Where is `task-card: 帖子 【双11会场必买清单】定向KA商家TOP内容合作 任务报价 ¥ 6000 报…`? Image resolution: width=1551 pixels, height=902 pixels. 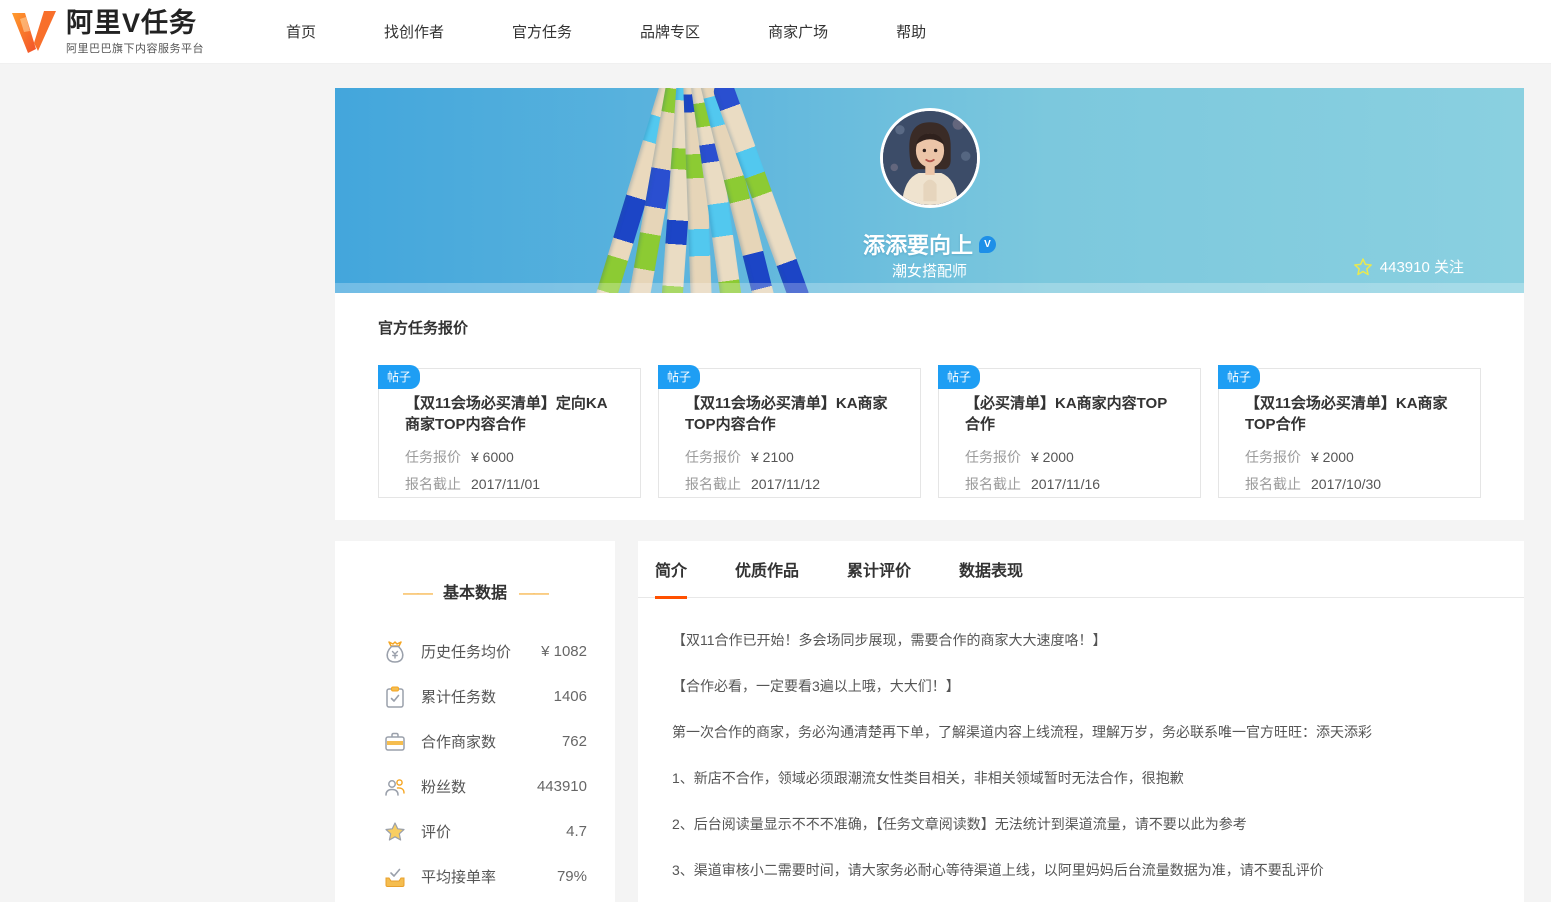 task-card: 帖子 【双11会场必买清单】定向KA商家TOP内容合作 任务报价 ¥ 6000 报… is located at coordinates (509, 431).